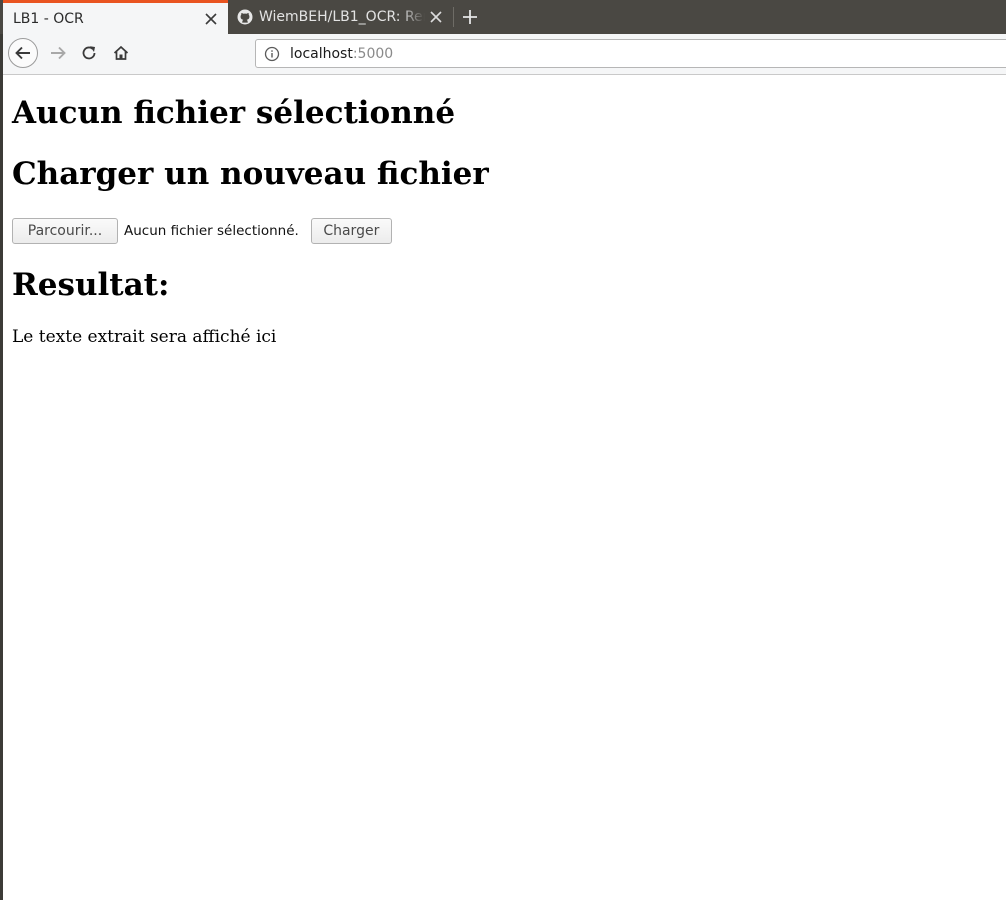 The height and width of the screenshot is (900, 1006). Describe the element at coordinates (351, 231) in the screenshot. I see `upload-button: Charger` at that location.